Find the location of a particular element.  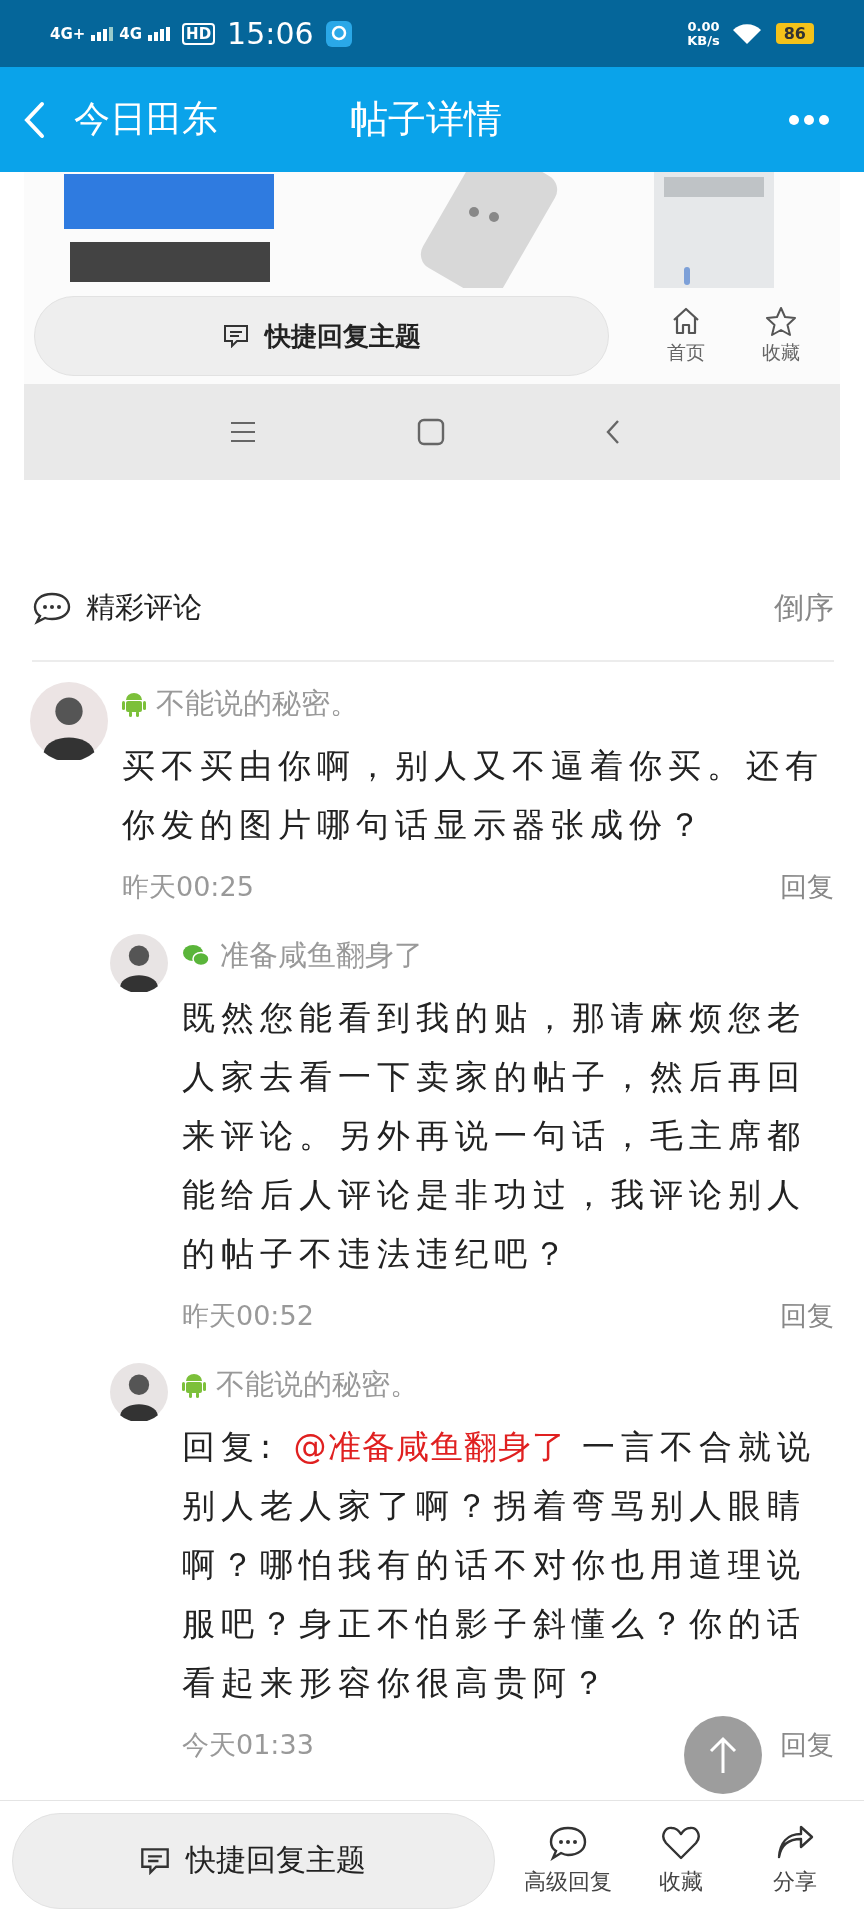

comment-text: 买不买由你啊，别人又不逼着你买。还有你发的图片哪句话显示器张成份？ is located at coordinates (473, 795).